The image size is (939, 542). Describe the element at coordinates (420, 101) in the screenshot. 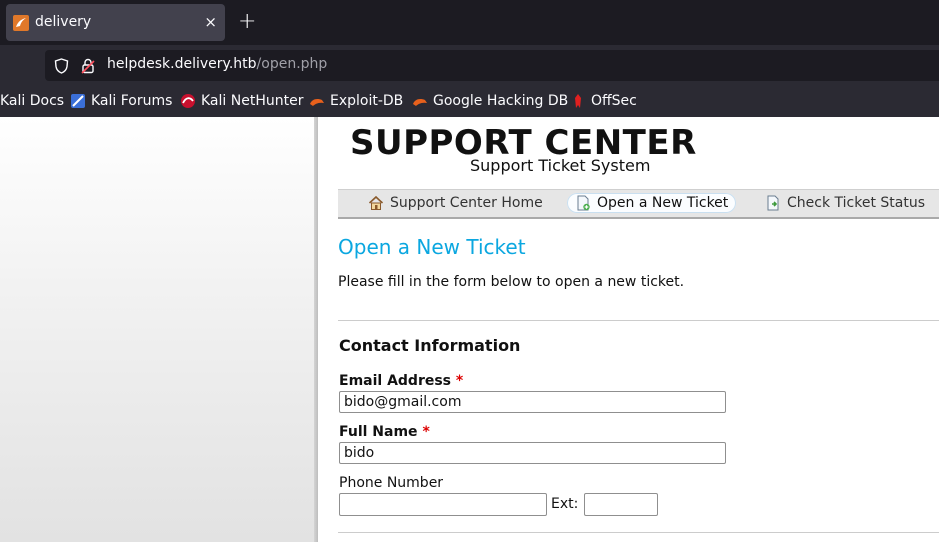

I see `google-hacking-db-icon` at that location.